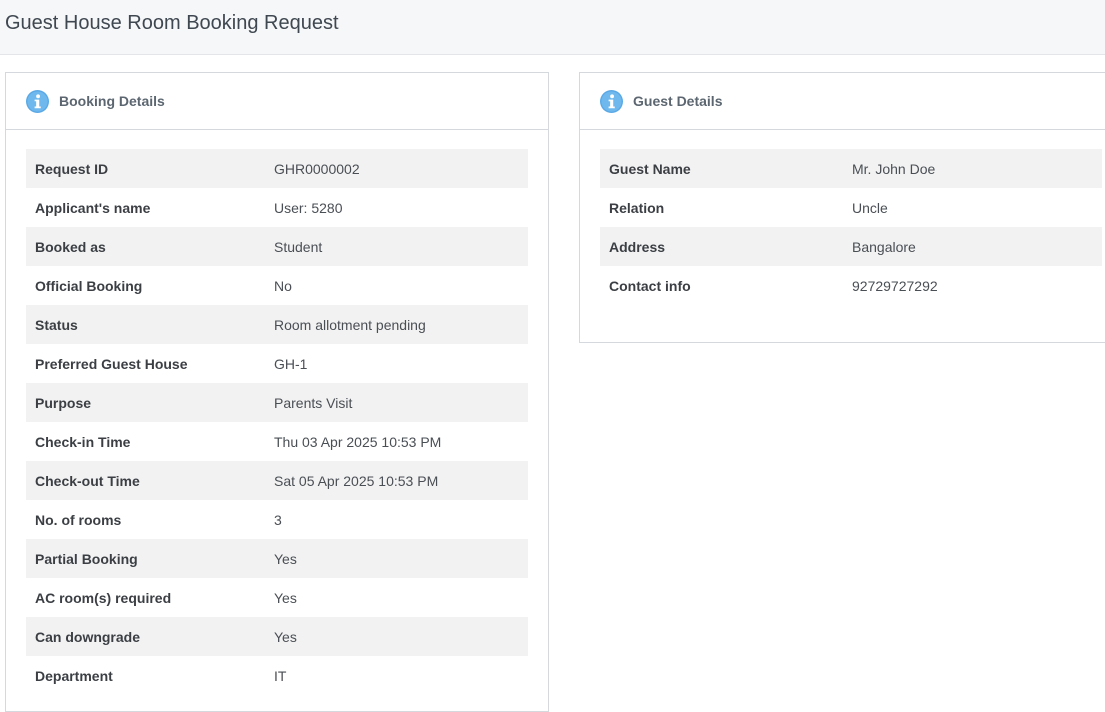 This screenshot has width=1105, height=712. Describe the element at coordinates (396, 168) in the screenshot. I see `row-value: GHR0000002` at that location.